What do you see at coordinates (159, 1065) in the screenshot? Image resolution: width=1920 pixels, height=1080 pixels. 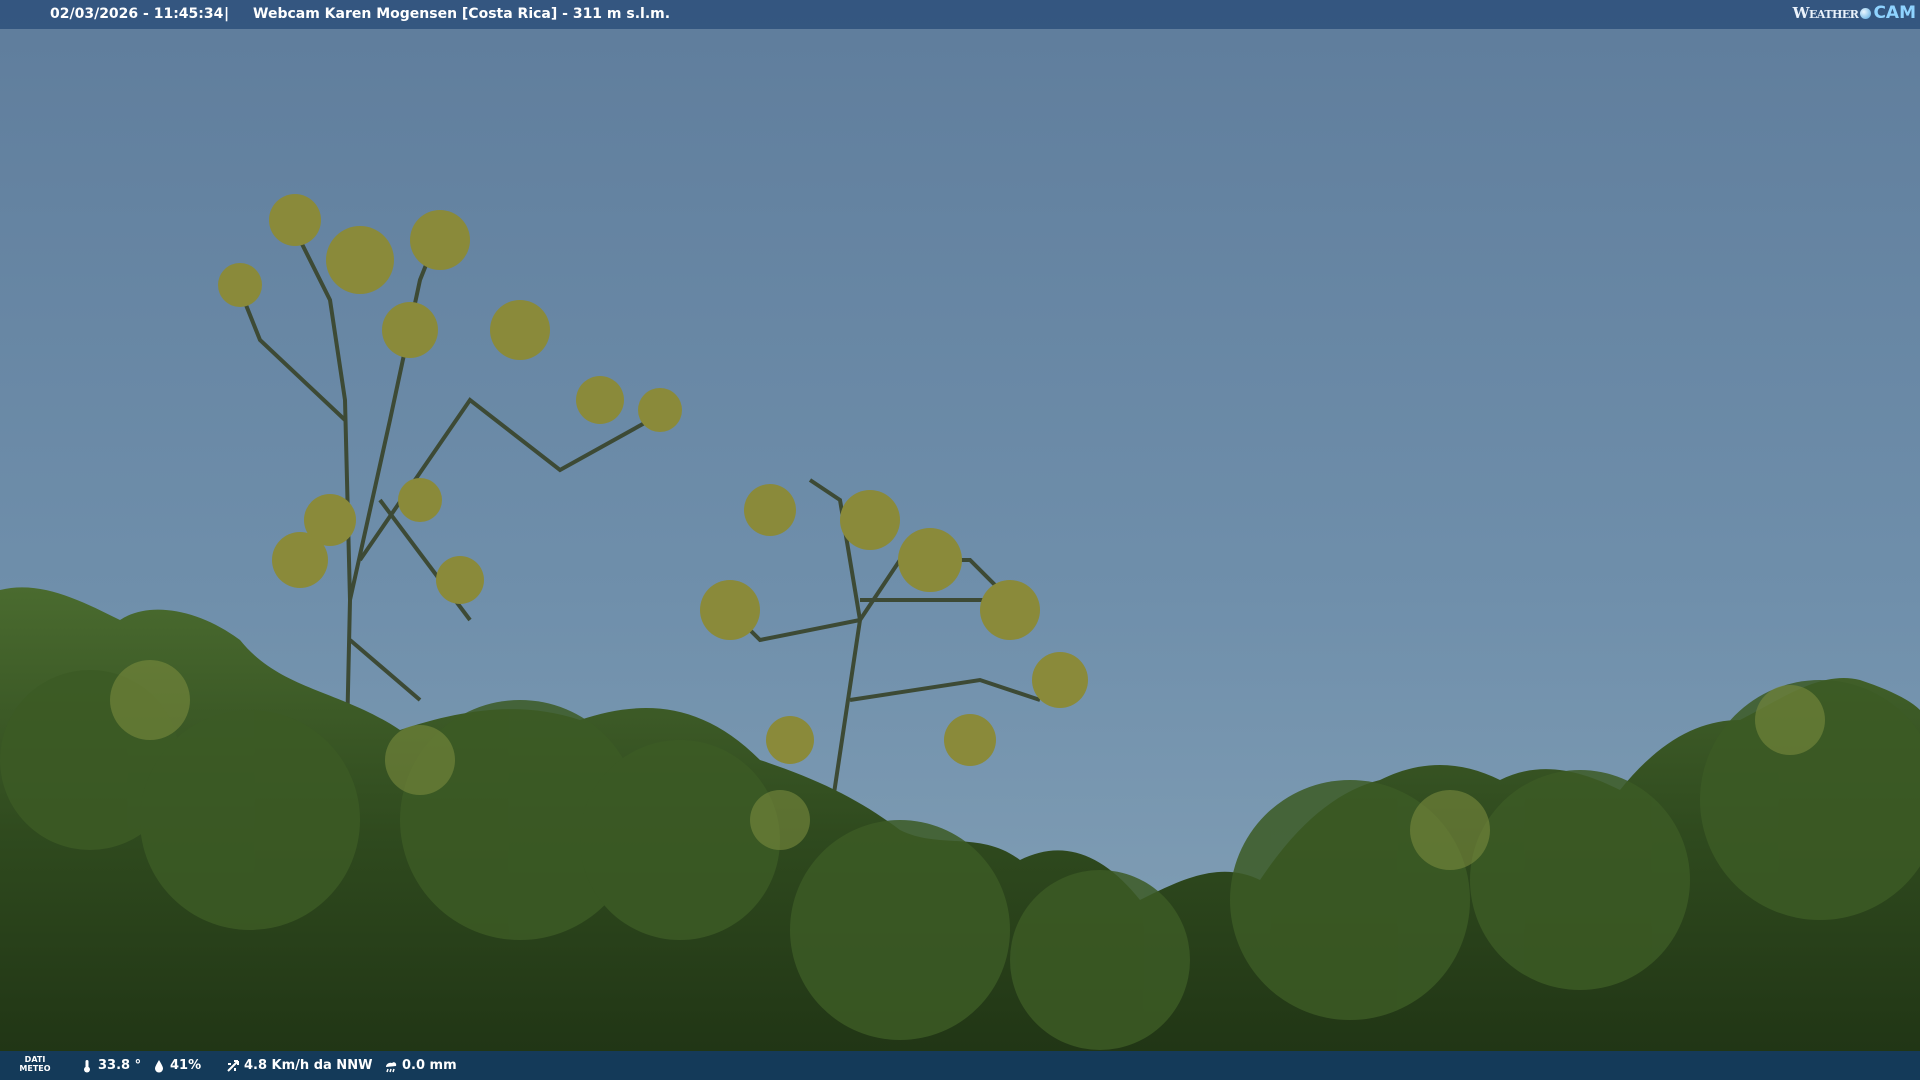 I see `humidity-icon` at bounding box center [159, 1065].